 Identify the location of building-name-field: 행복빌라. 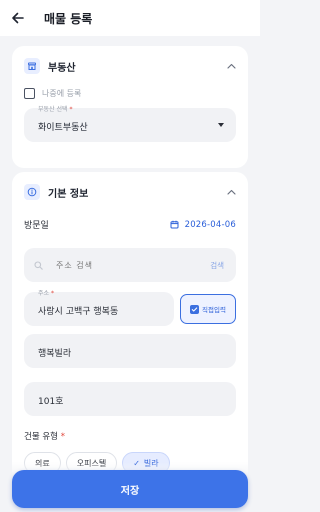
(130, 351).